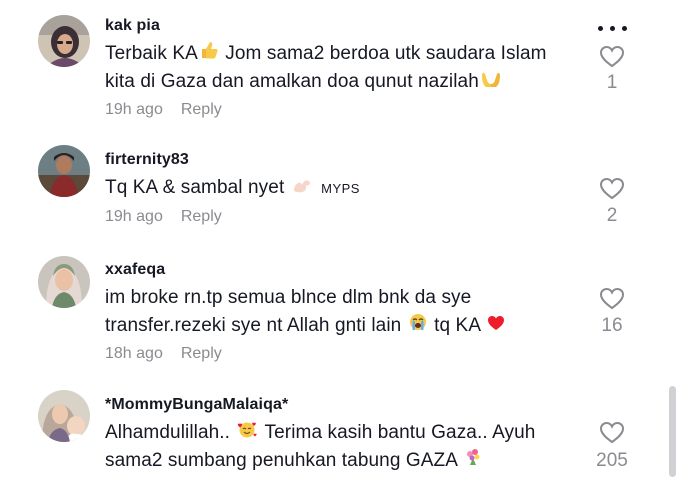 The height and width of the screenshot is (477, 678). I want to click on comment-time: 18h ago, so click(134, 353).